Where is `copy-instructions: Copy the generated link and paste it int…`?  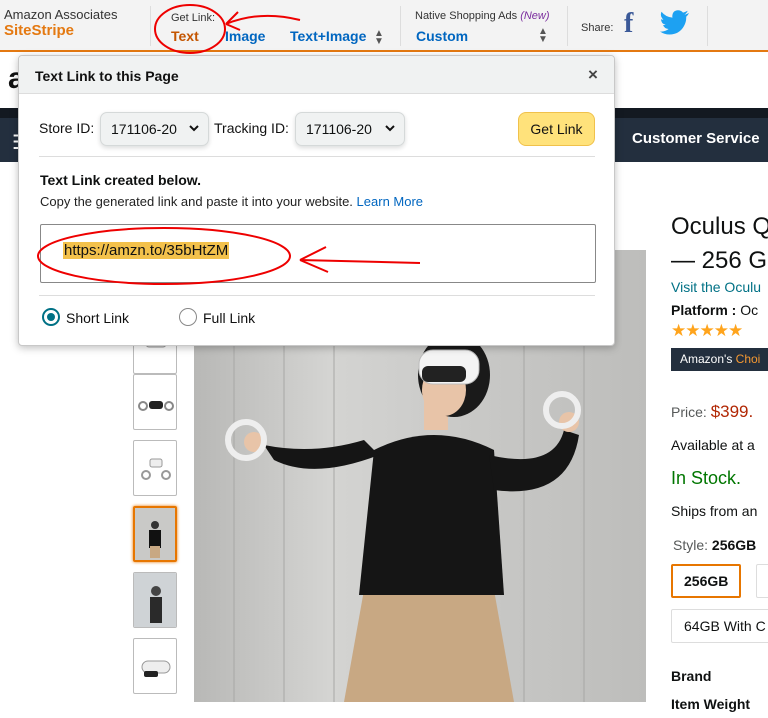
copy-instructions: Copy the generated link and paste it int… is located at coordinates (231, 201).